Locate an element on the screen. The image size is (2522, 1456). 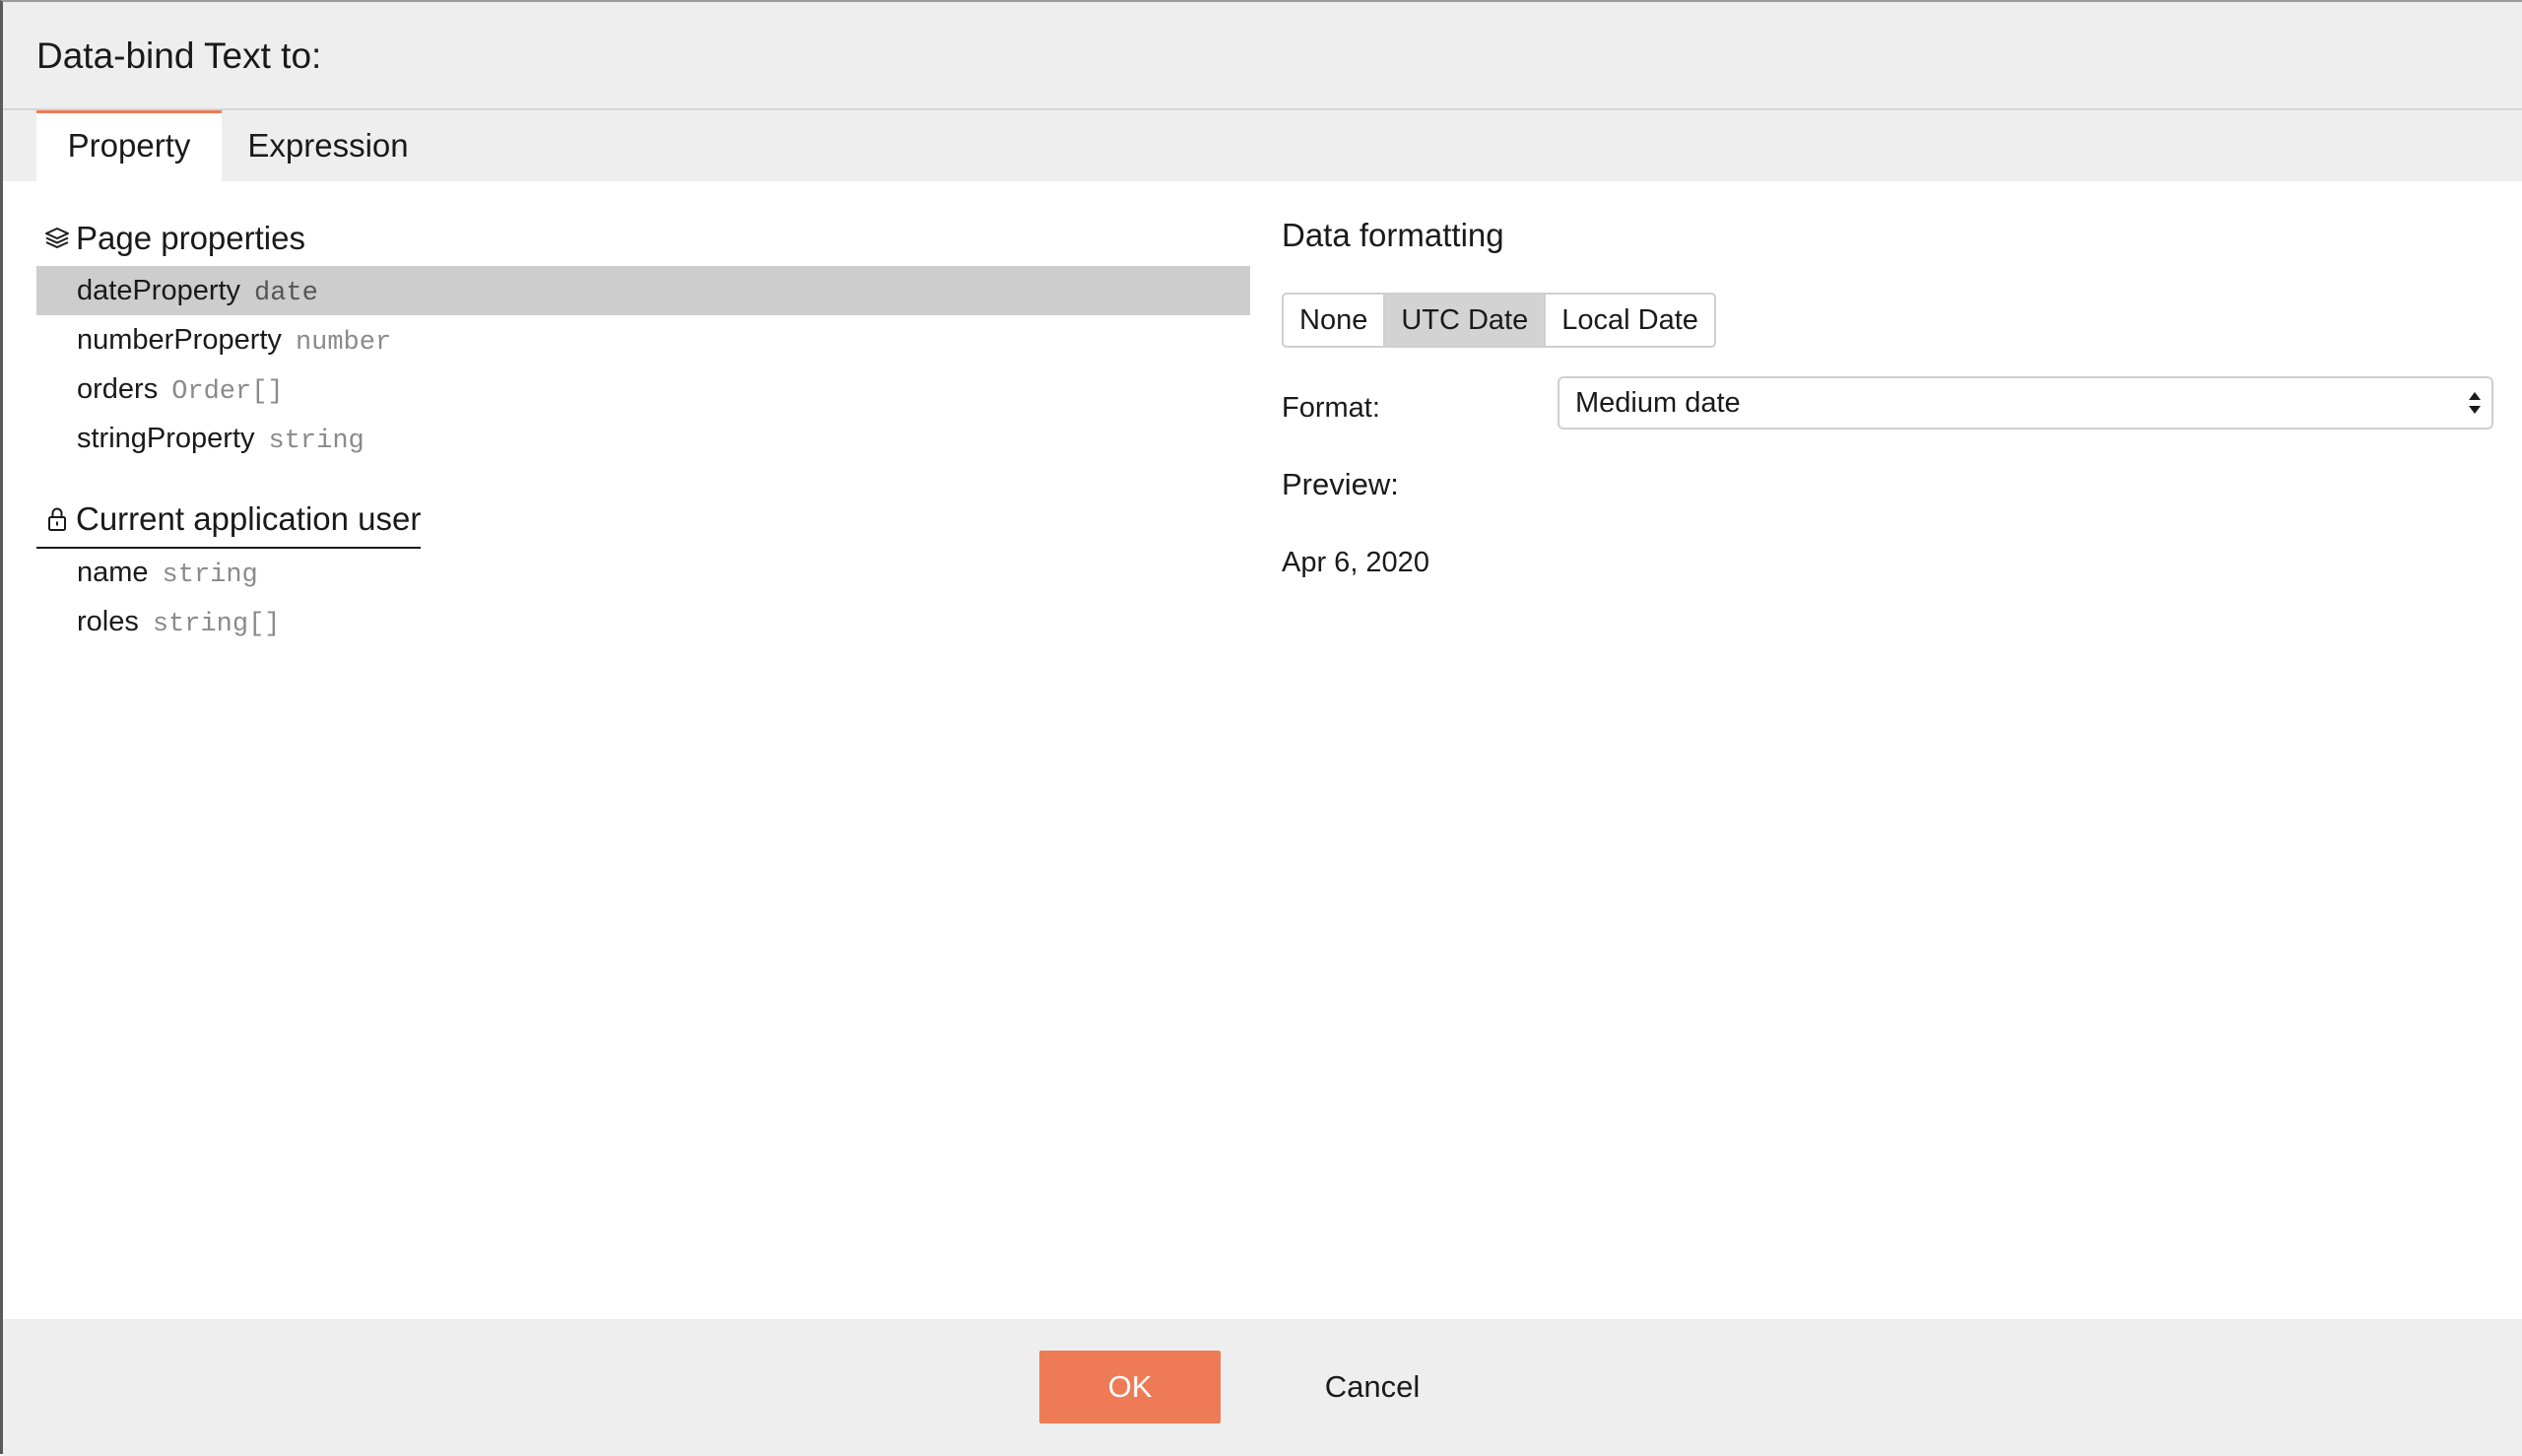
tab-property: Property is located at coordinates (129, 145).